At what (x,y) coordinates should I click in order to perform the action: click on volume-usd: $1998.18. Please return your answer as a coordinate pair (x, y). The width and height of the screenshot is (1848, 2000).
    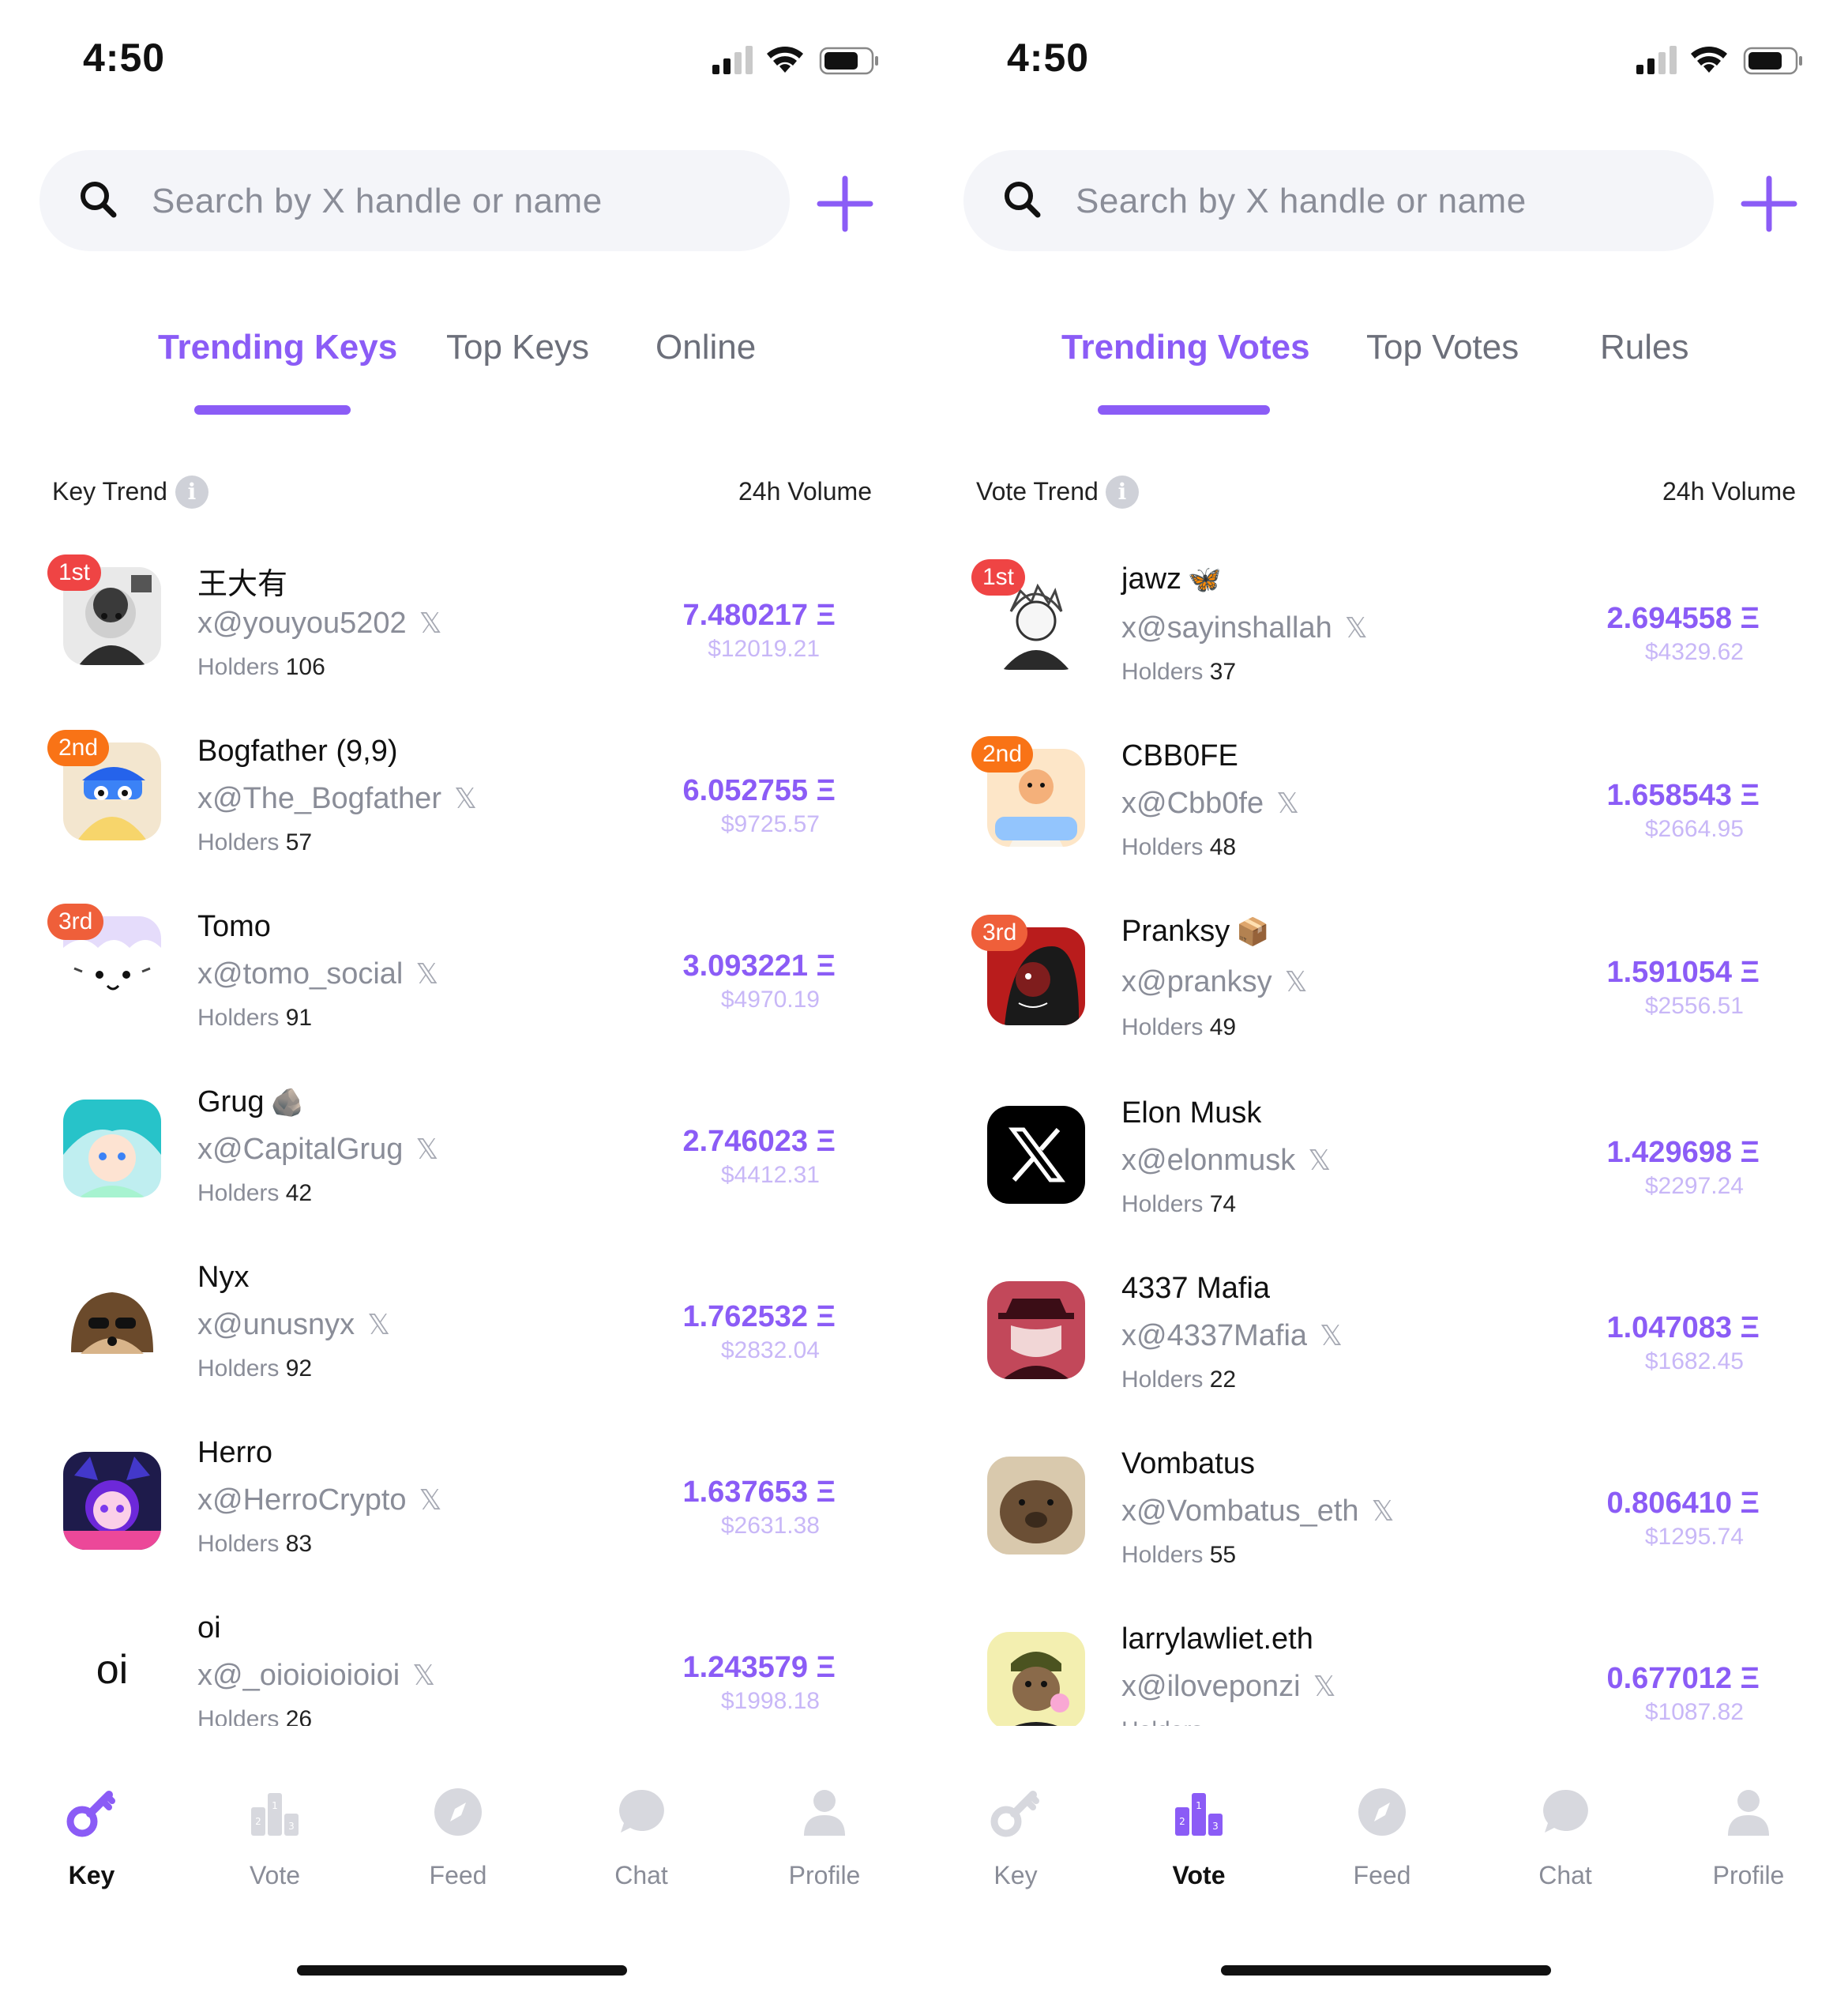
    Looking at the image, I should click on (770, 1701).